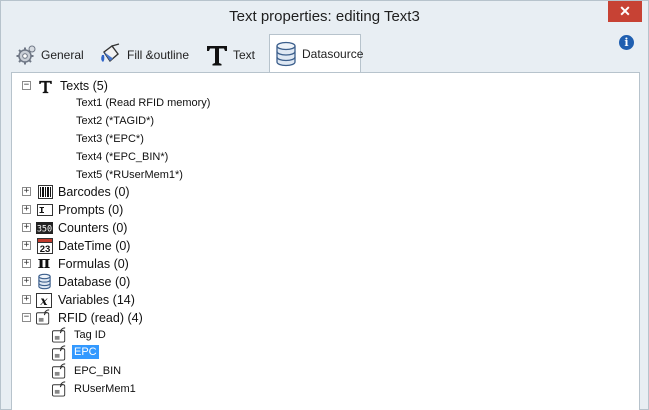  I want to click on calendar-icon: 23, so click(44, 245).